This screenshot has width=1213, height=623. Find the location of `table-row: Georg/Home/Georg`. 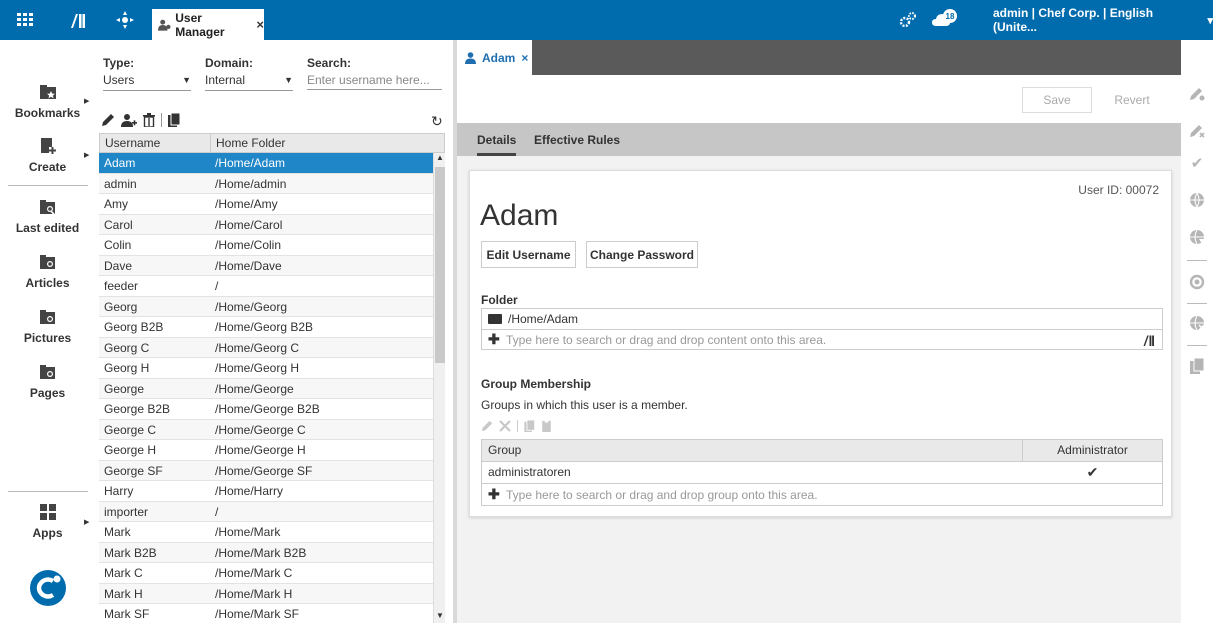

table-row: Georg/Home/Georg is located at coordinates (266, 306).